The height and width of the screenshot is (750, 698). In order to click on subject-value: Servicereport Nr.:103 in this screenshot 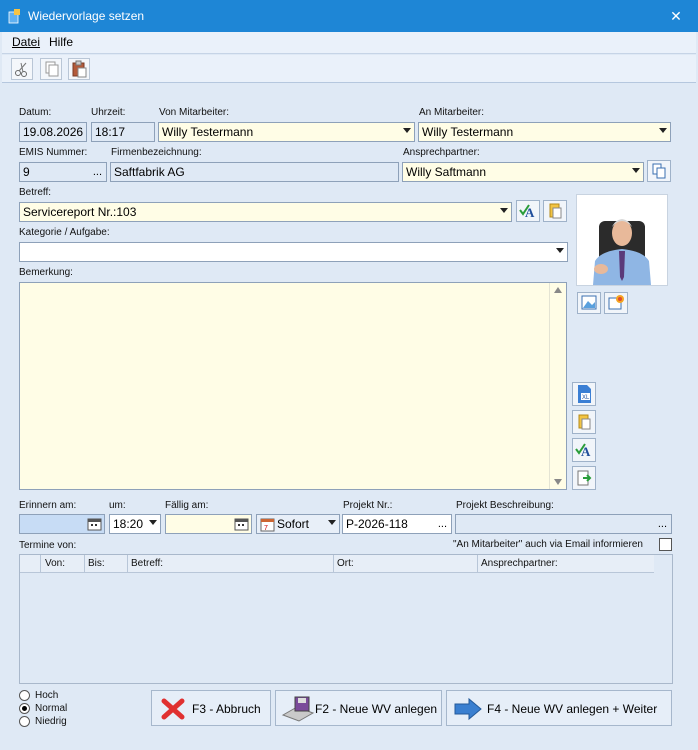, I will do `click(80, 212)`.